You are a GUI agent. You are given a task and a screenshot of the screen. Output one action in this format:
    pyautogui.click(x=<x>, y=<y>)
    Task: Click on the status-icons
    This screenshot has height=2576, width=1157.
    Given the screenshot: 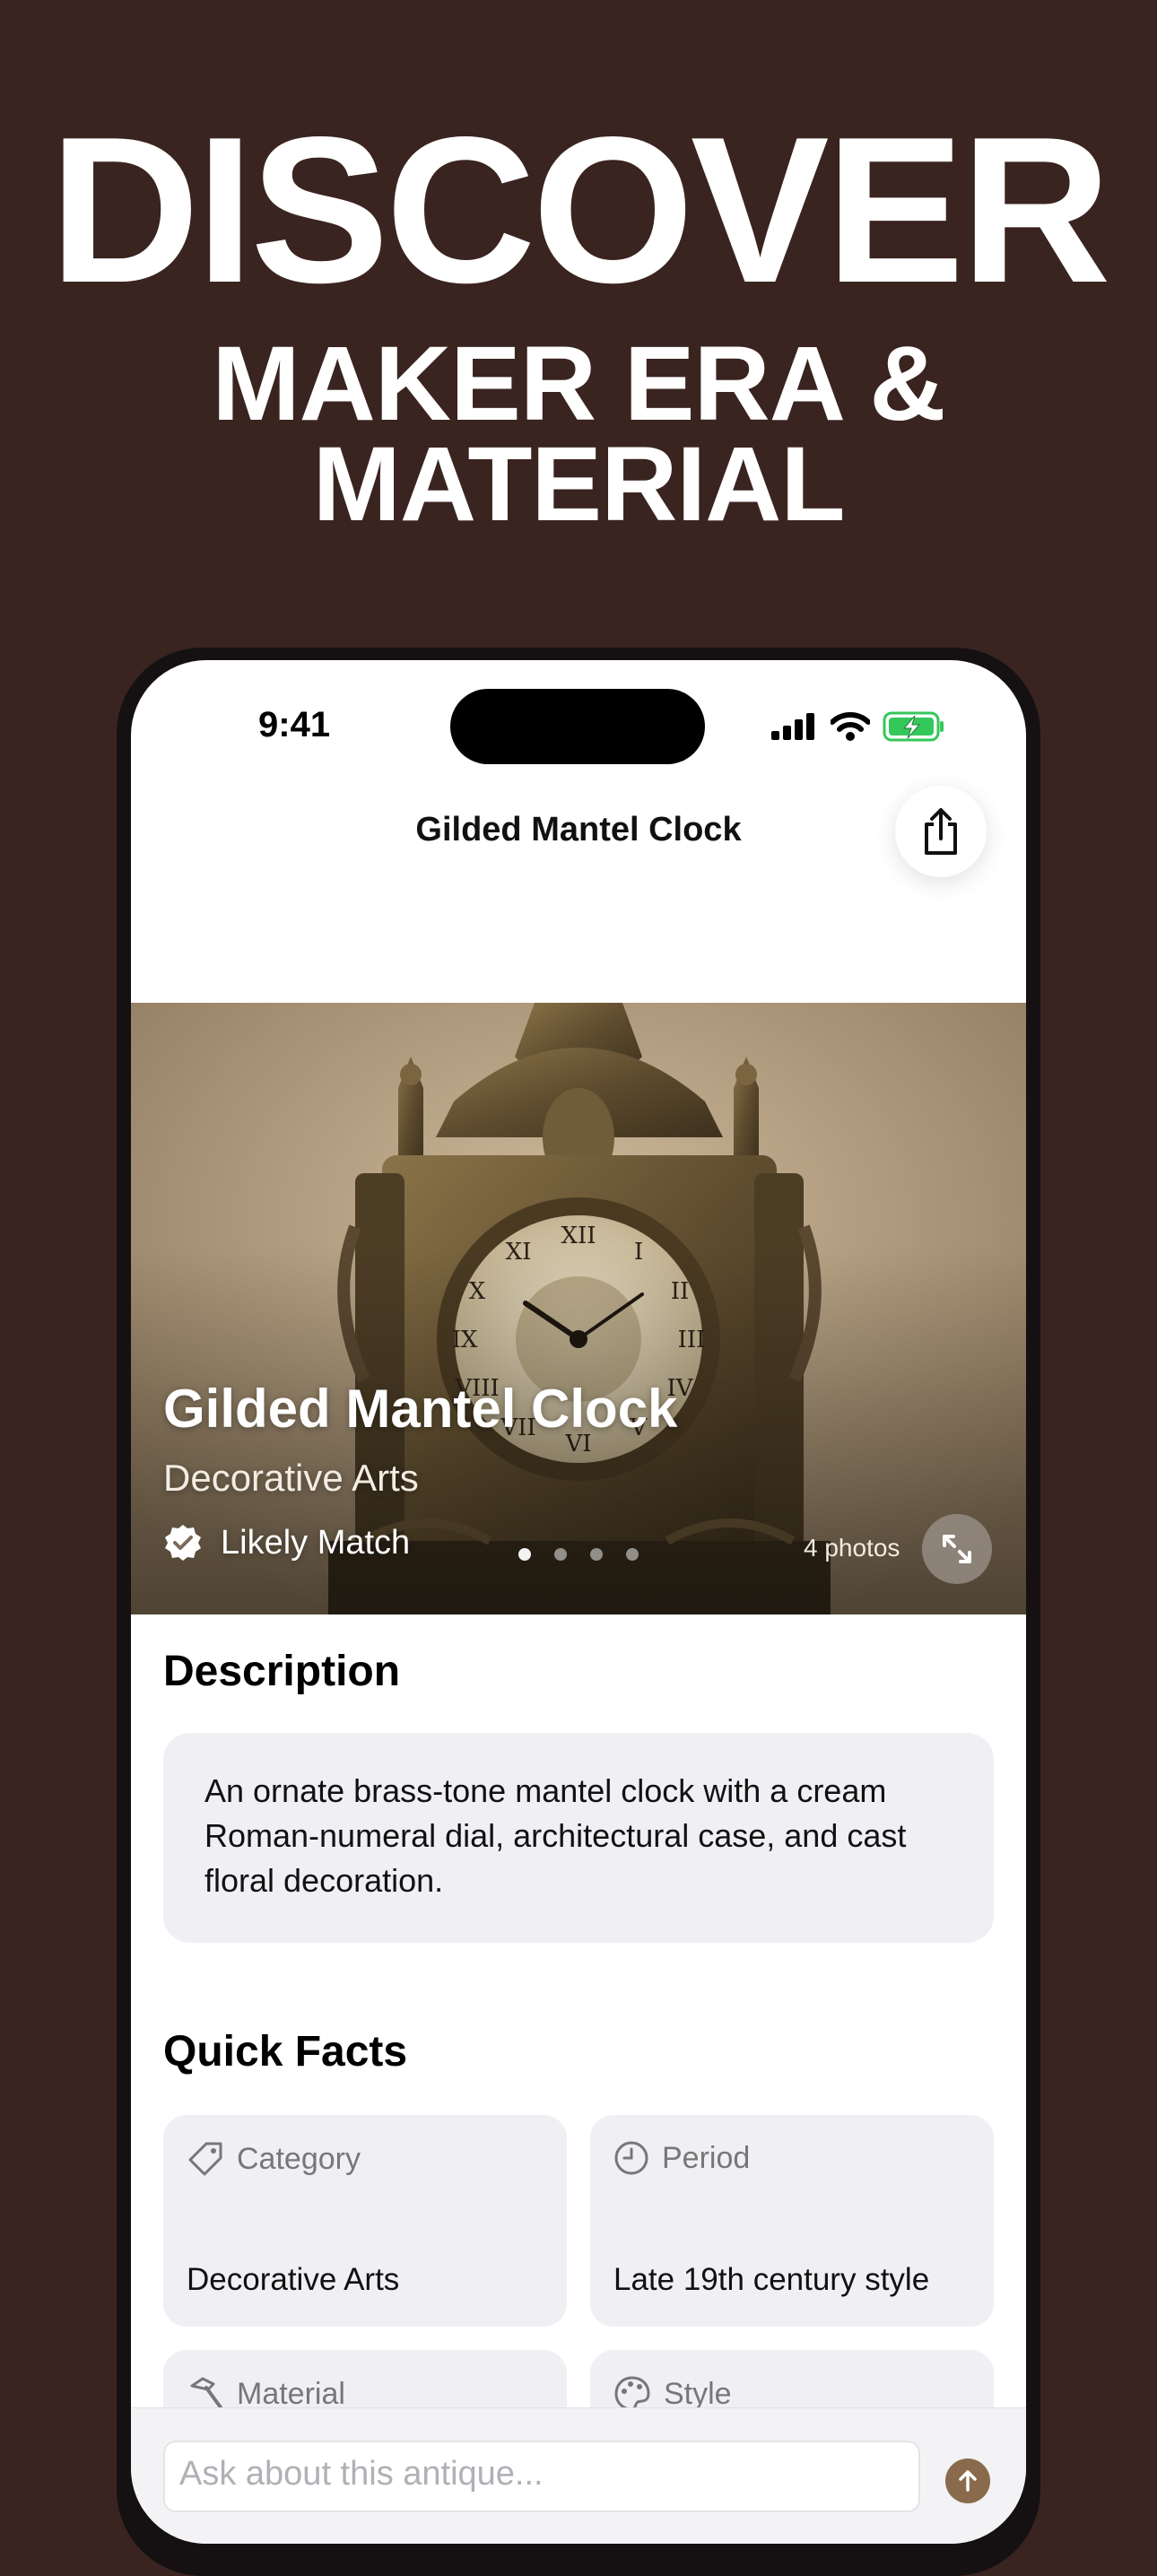 What is the action you would take?
    pyautogui.click(x=858, y=726)
    